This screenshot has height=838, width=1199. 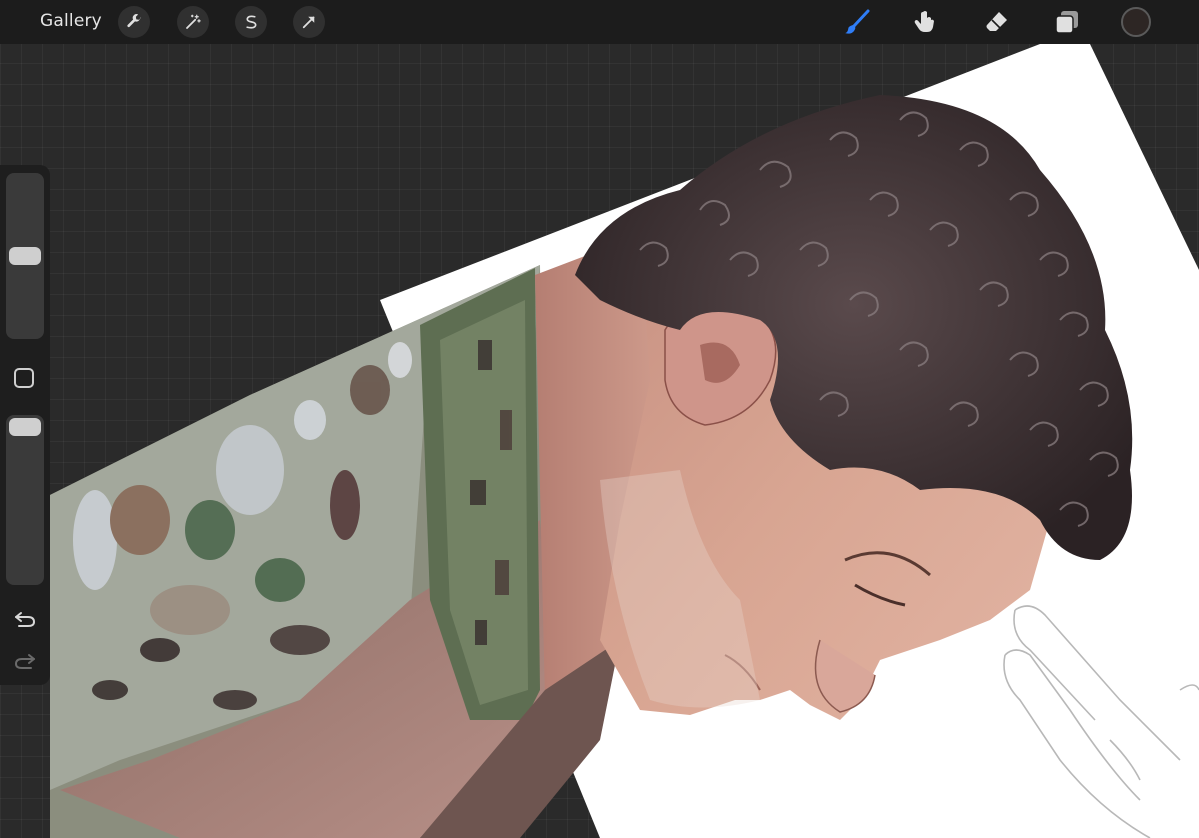 What do you see at coordinates (1136, 22) in the screenshot?
I see `color-picker-button` at bounding box center [1136, 22].